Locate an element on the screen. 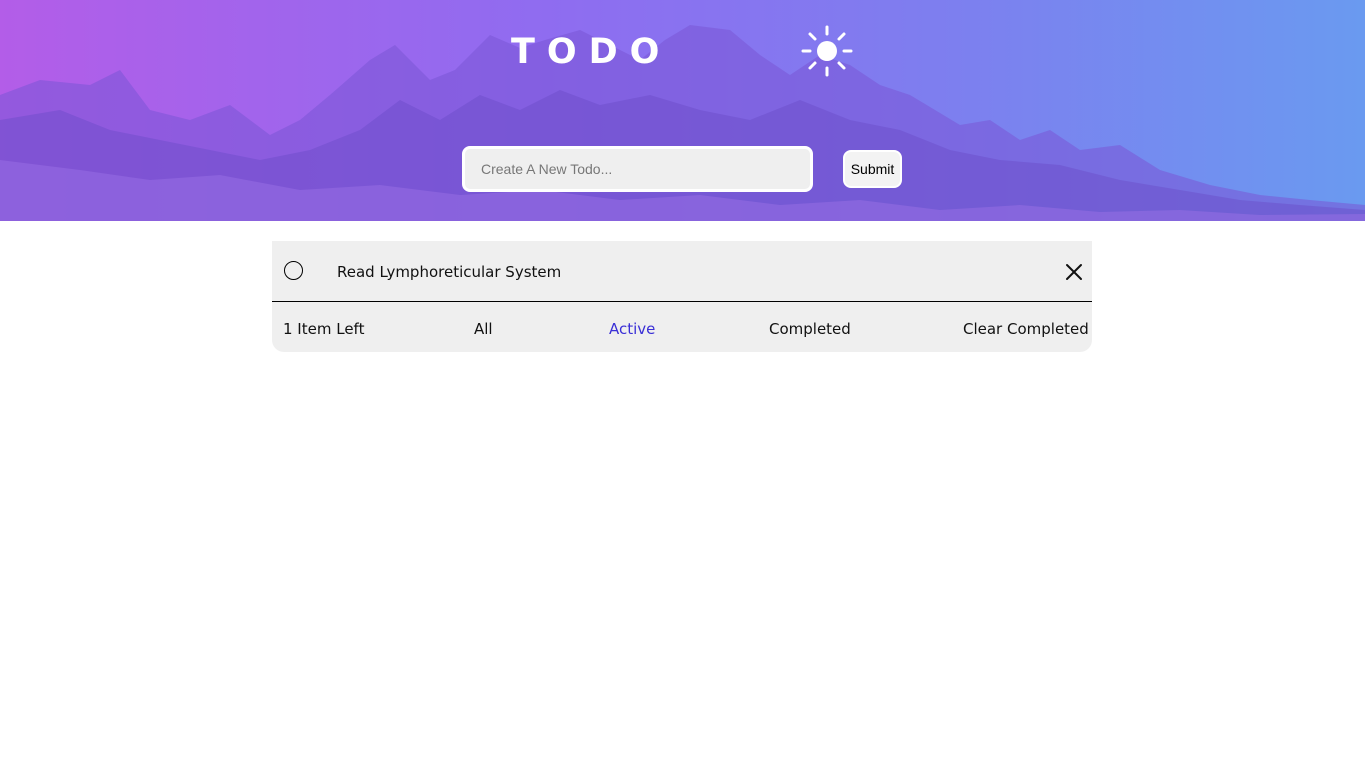 The width and height of the screenshot is (1365, 764). new-todo-input is located at coordinates (637, 169).